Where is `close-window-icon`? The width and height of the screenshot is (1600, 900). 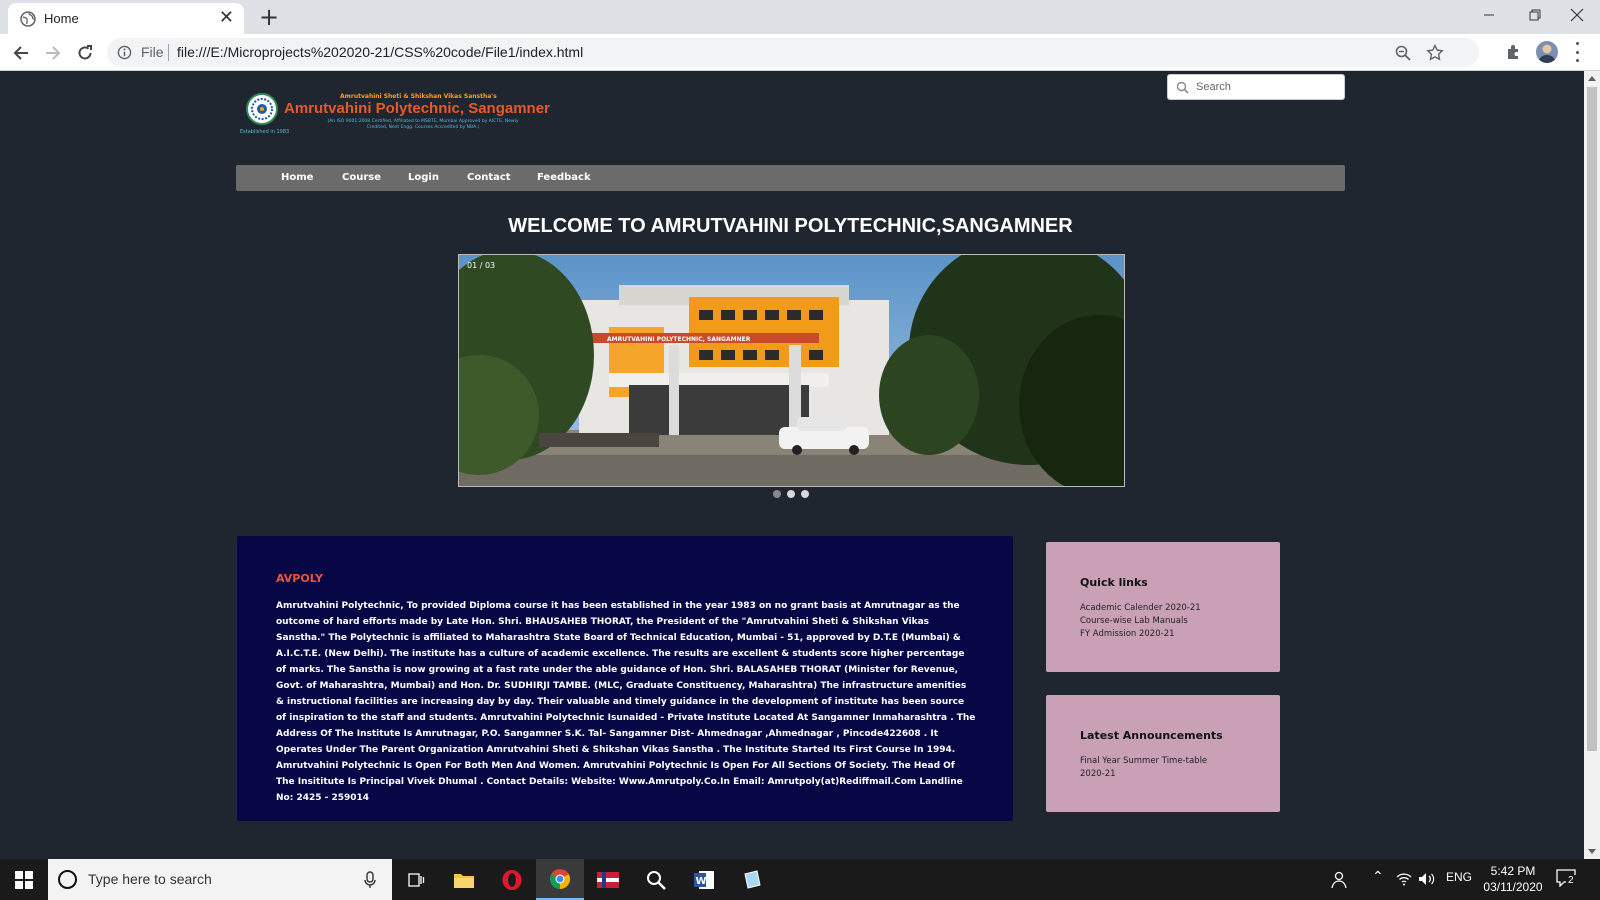 close-window-icon is located at coordinates (1577, 15).